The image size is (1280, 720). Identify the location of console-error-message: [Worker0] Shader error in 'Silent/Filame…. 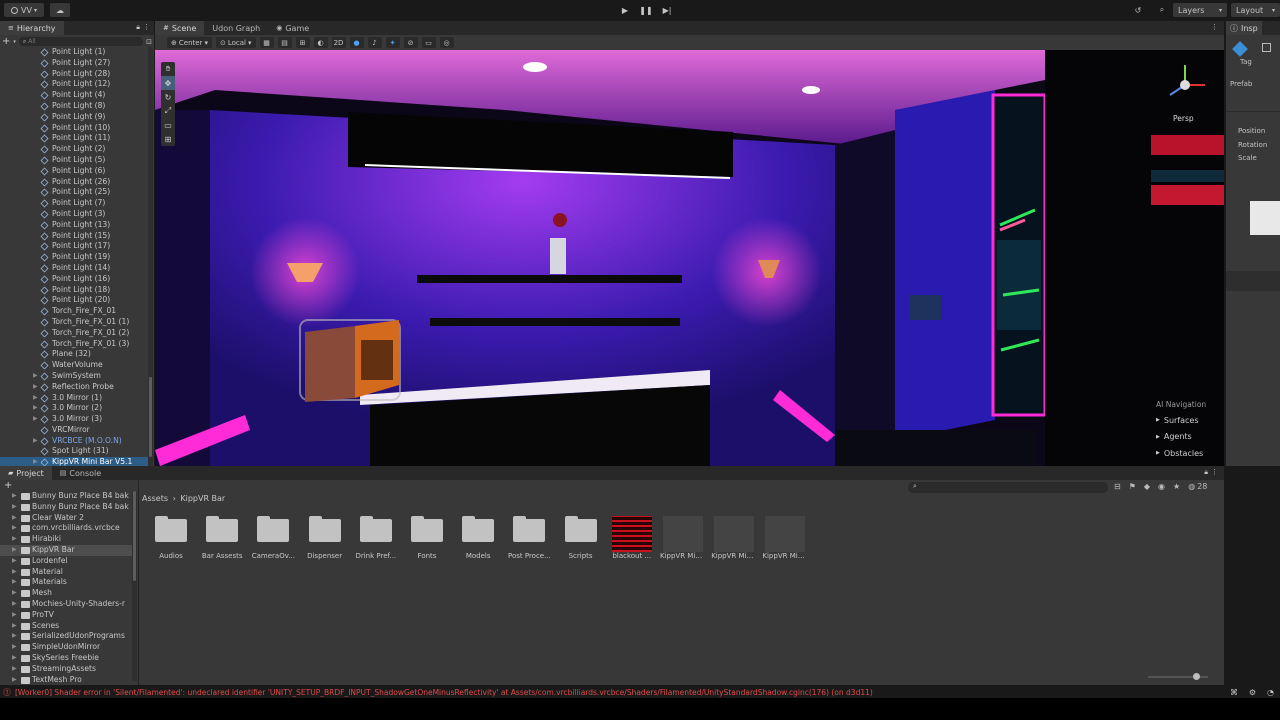
(611, 692).